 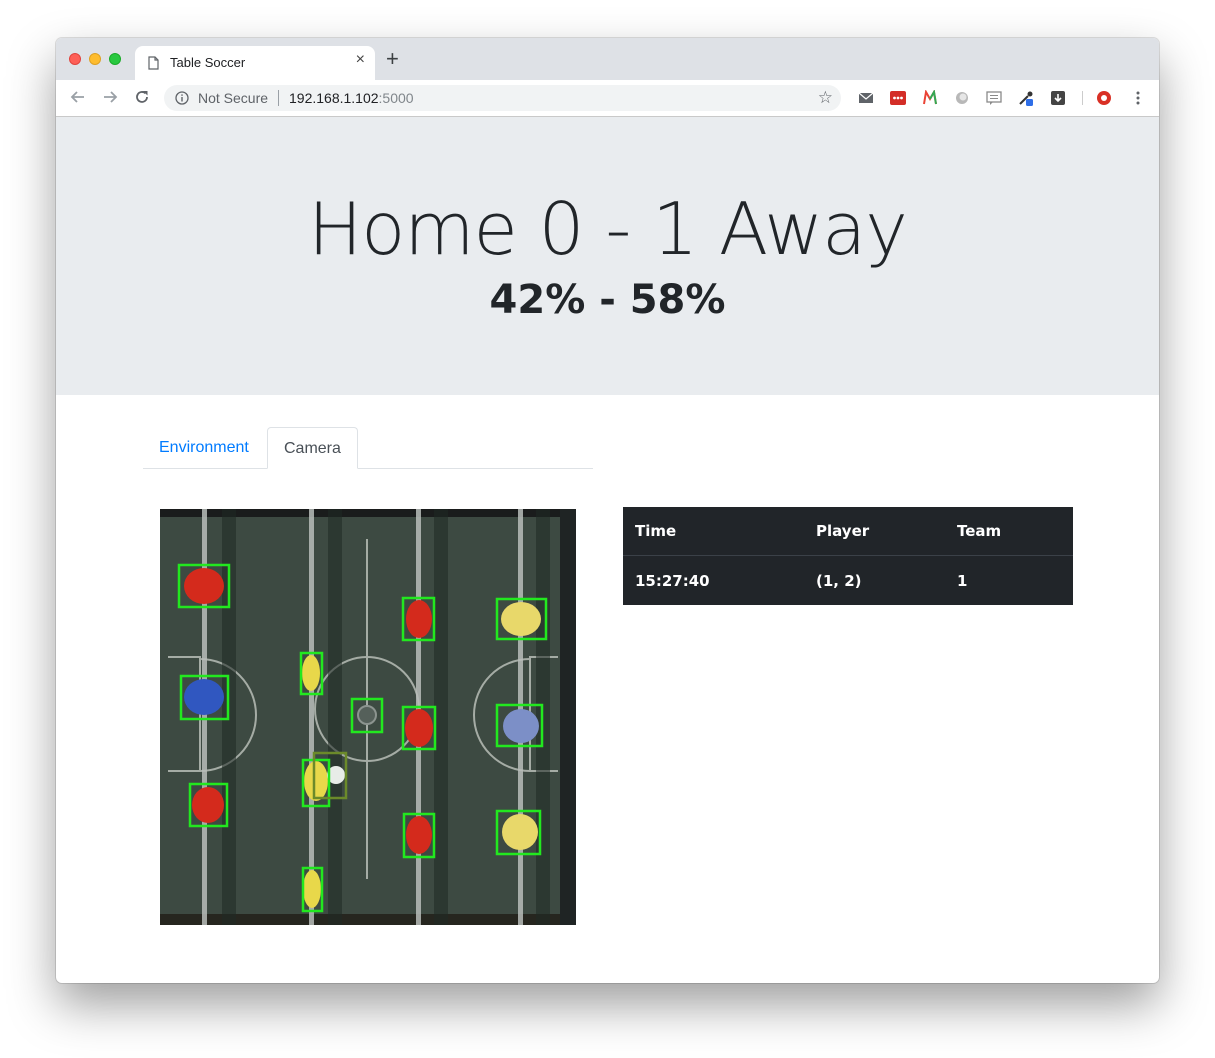 What do you see at coordinates (115, 59) in the screenshot?
I see `zoom-window-button` at bounding box center [115, 59].